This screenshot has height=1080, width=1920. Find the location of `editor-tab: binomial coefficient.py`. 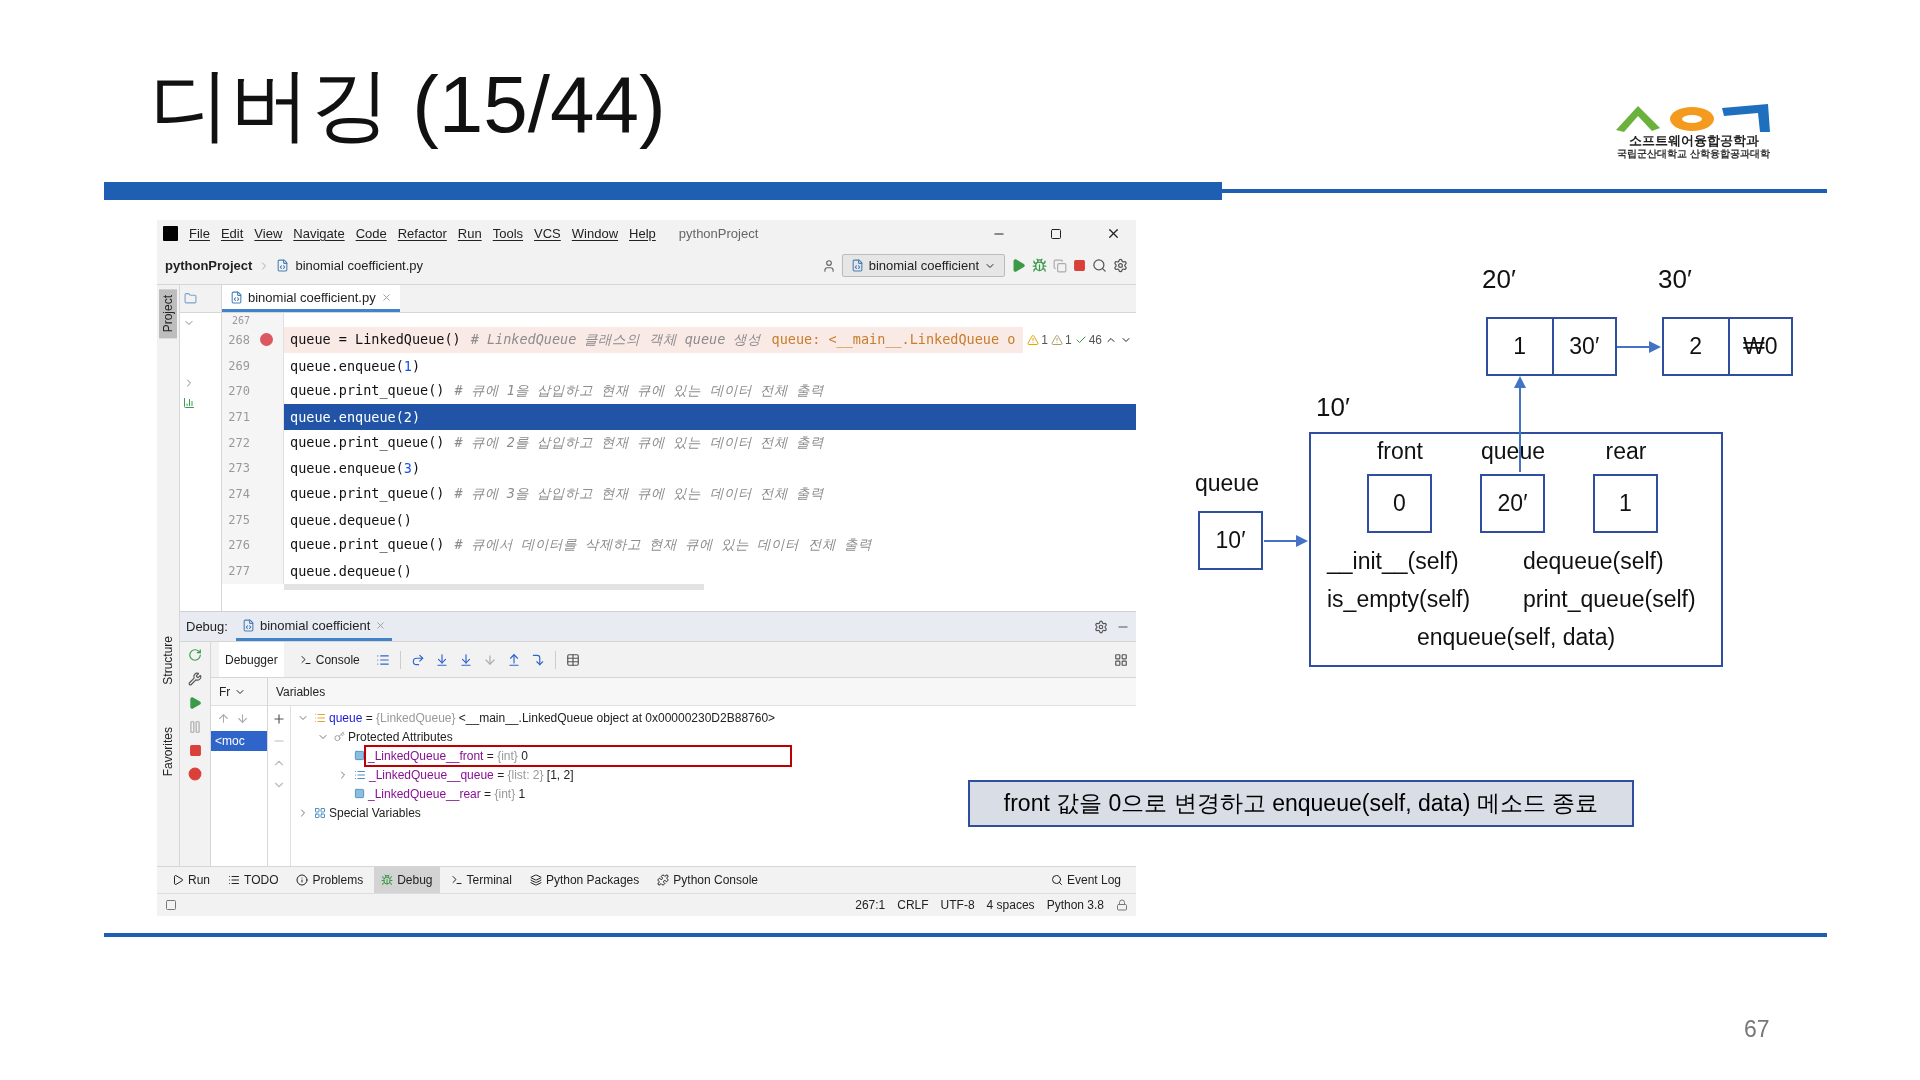

editor-tab: binomial coefficient.py is located at coordinates (311, 298).